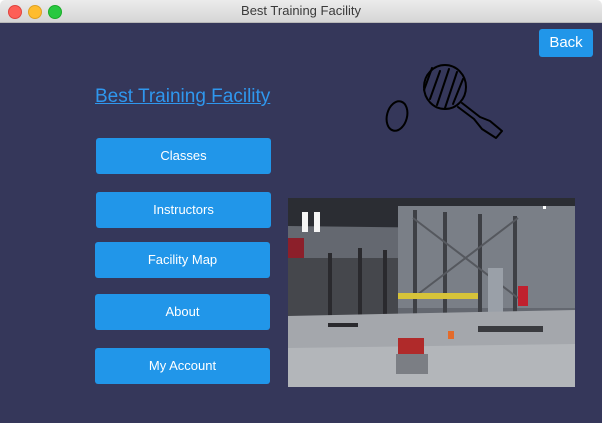 This screenshot has width=602, height=423. I want to click on page-title-link: Best Training Facility, so click(182, 97).